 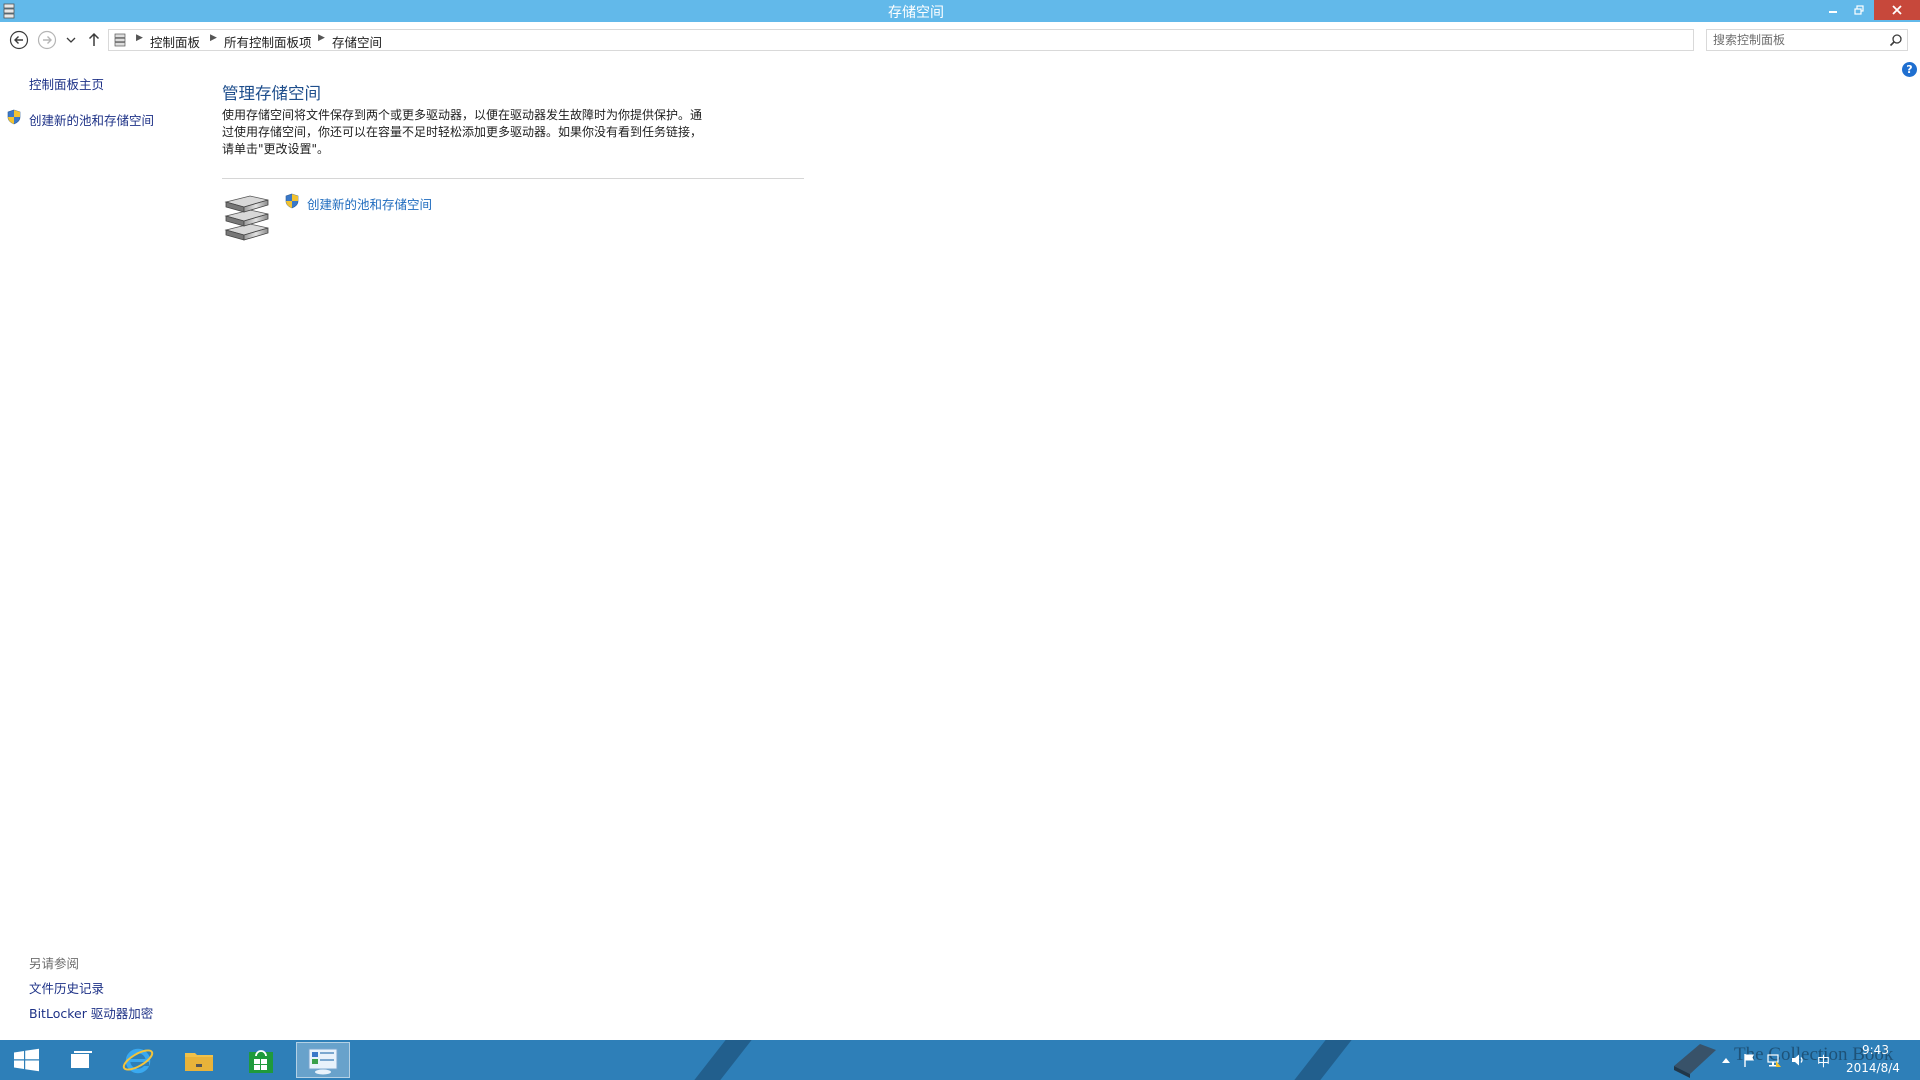 I want to click on close-icon, so click(x=1897, y=10).